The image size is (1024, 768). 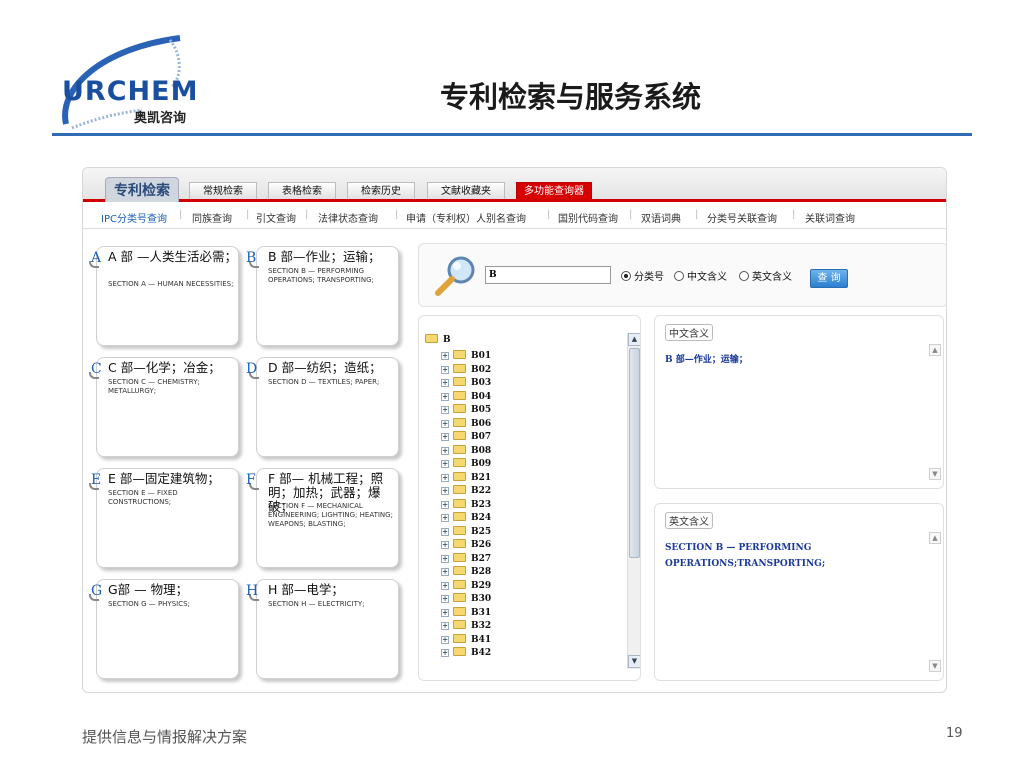 I want to click on section-zh: B 部—作业；运输；, so click(x=324, y=256).